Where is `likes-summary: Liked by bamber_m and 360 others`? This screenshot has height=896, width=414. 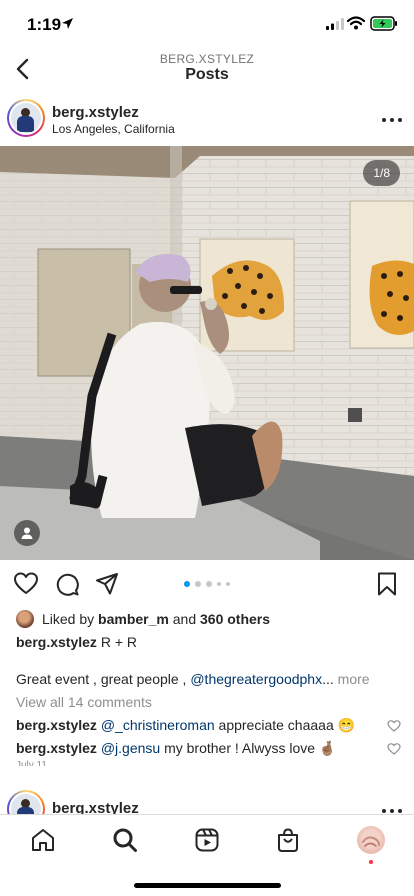 likes-summary: Liked by bamber_m and 360 others is located at coordinates (143, 619).